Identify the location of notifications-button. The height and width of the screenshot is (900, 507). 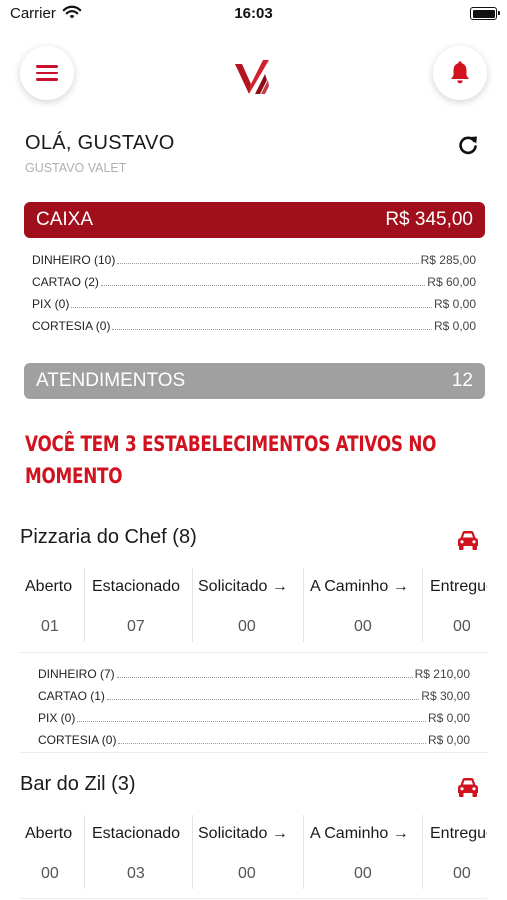
(460, 73).